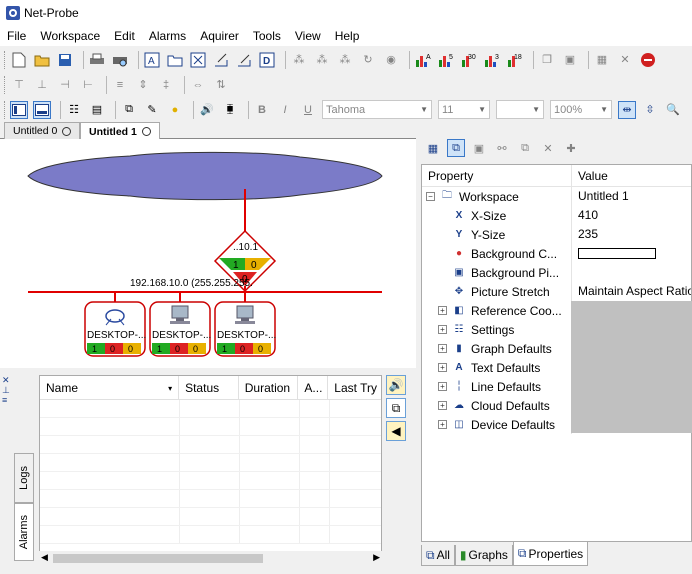  I want to click on add-icon: ✚, so click(571, 148).